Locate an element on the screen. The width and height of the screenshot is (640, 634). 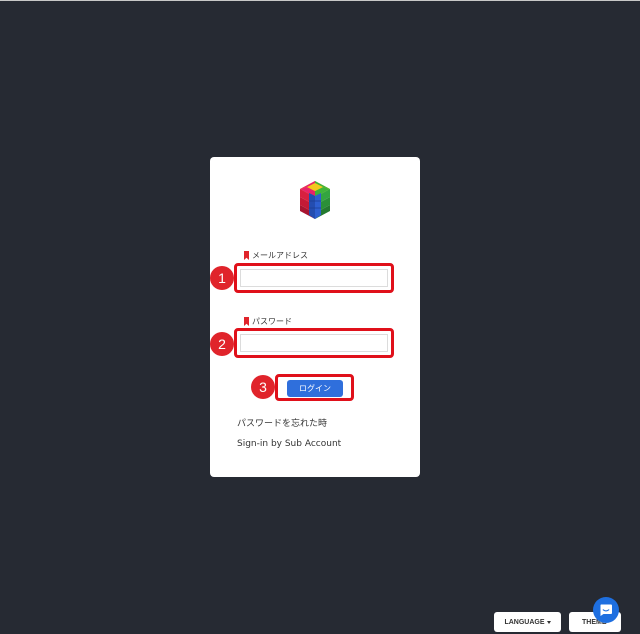
password-label-text: パスワード is located at coordinates (272, 321).